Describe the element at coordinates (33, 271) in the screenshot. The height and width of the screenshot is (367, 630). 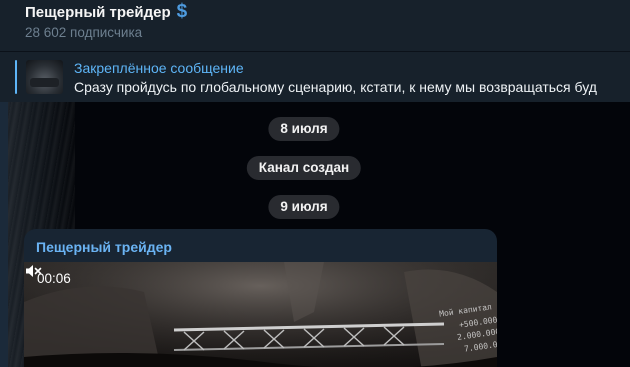
I see `muted-speaker-icon` at that location.